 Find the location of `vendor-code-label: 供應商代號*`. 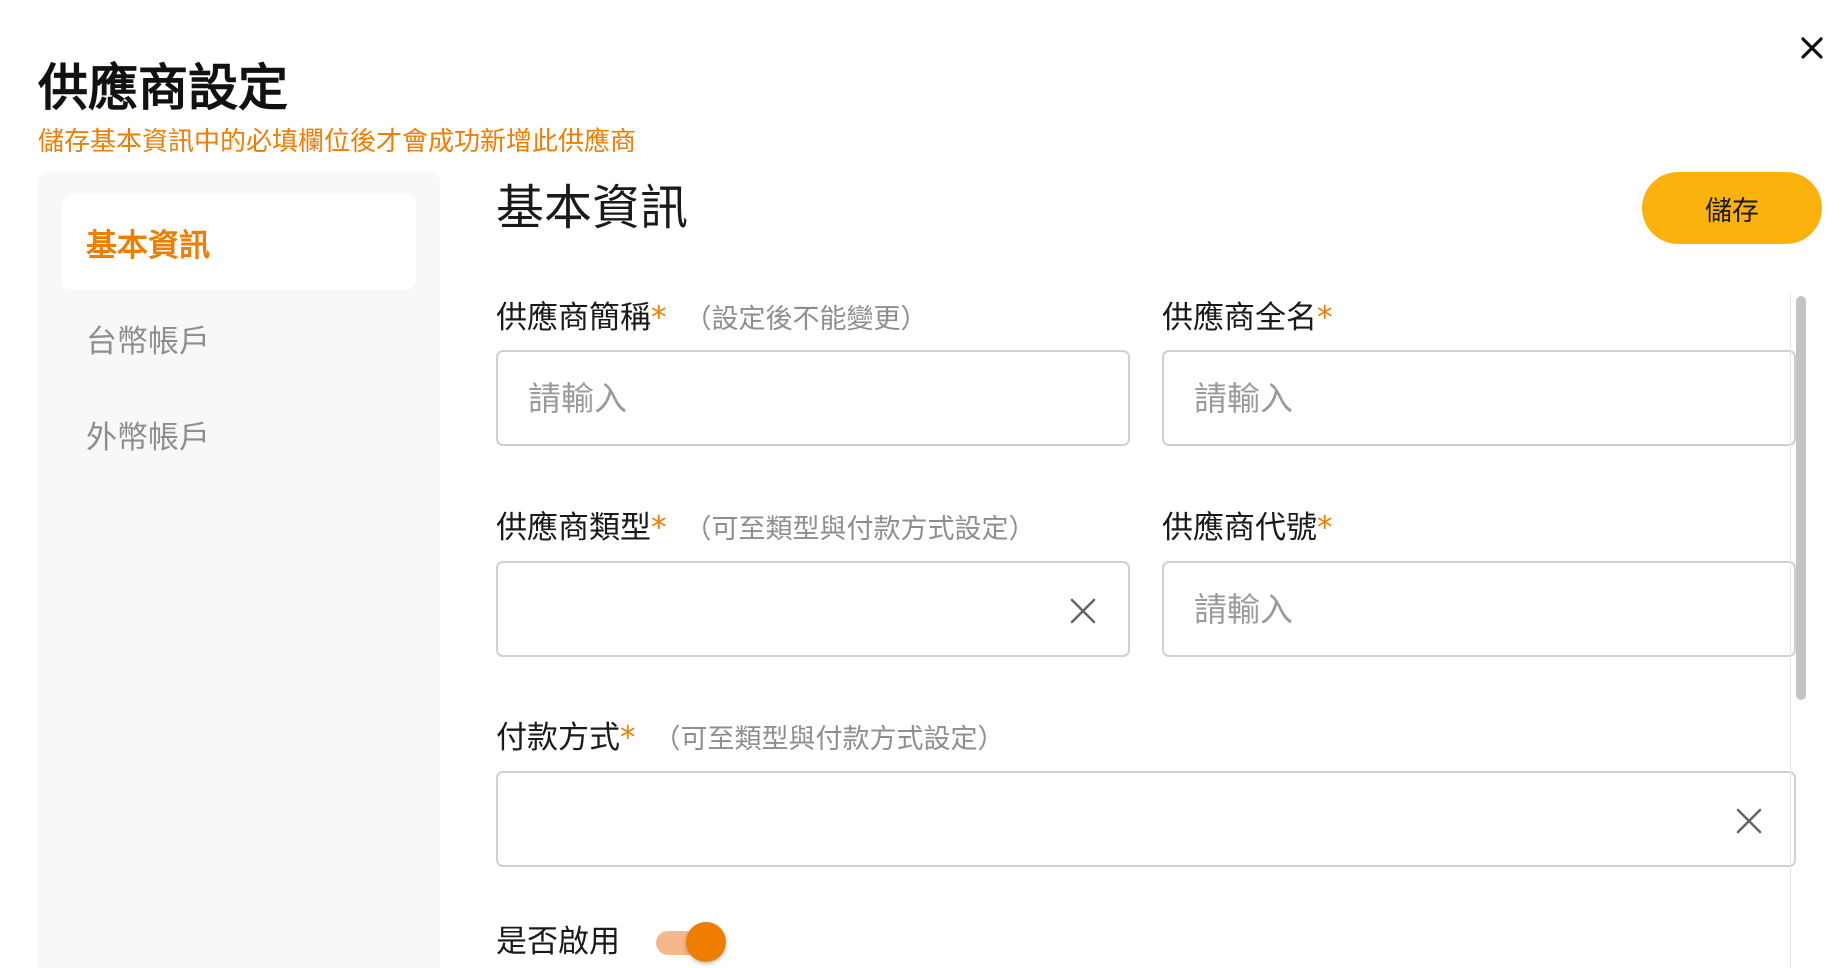

vendor-code-label: 供應商代號* is located at coordinates (1247, 528).